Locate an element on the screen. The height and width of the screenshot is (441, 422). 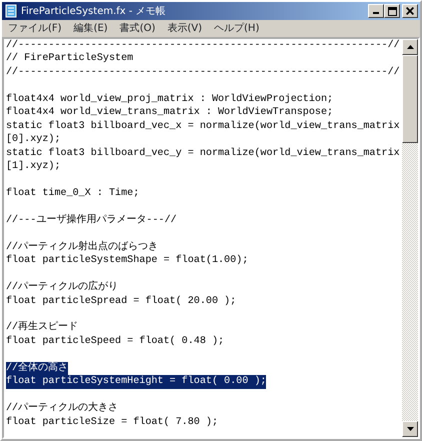
maximize-button is located at coordinates (392, 11).